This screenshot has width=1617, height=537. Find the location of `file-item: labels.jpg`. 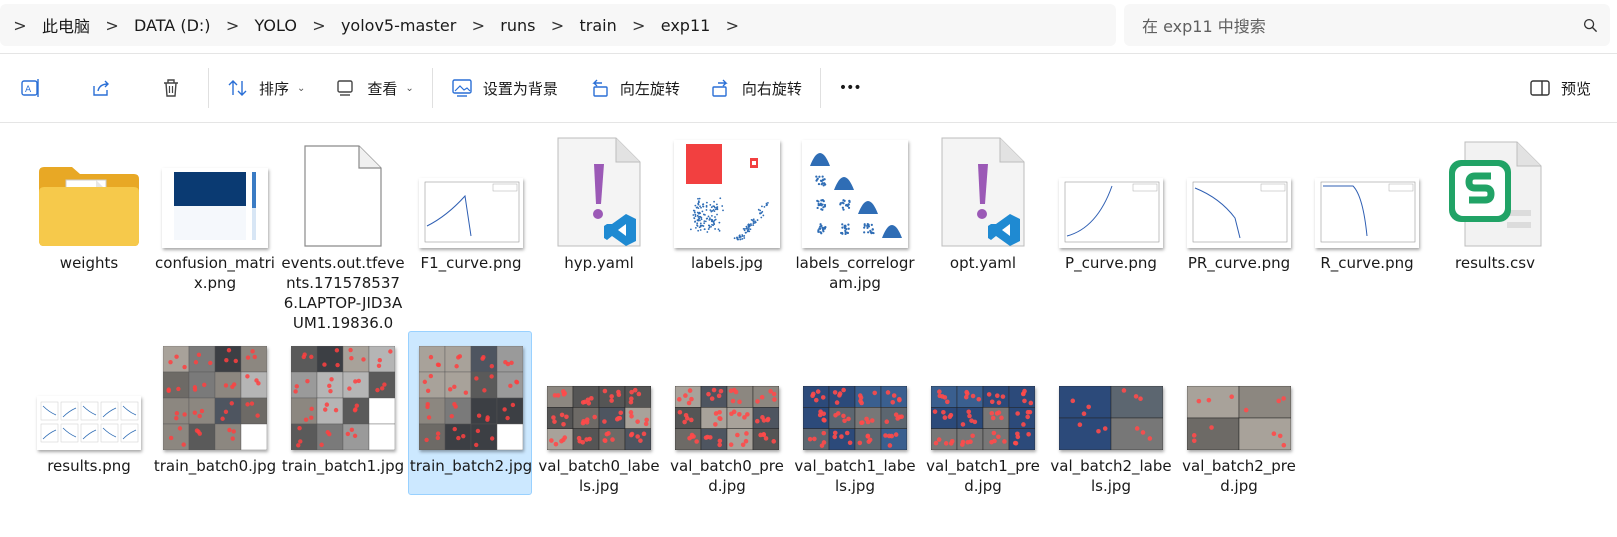

file-item: labels.jpg is located at coordinates (726, 211).